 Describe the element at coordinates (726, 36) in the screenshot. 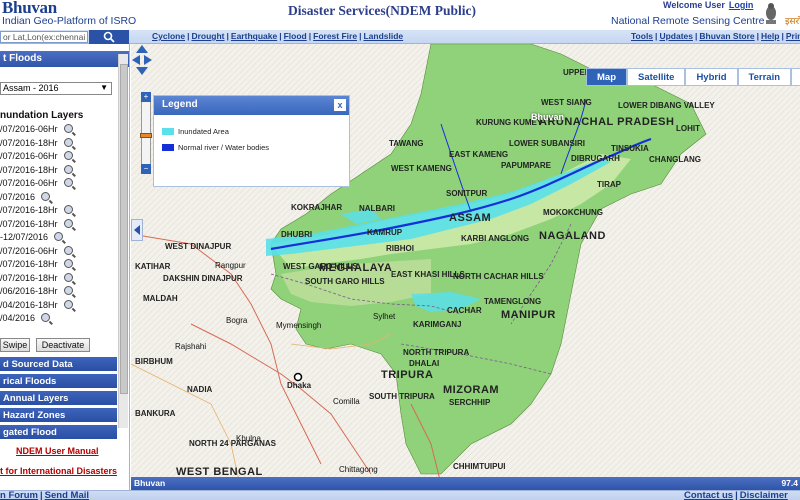

I see `link-bhuvan-store: Bhuvan Store` at that location.